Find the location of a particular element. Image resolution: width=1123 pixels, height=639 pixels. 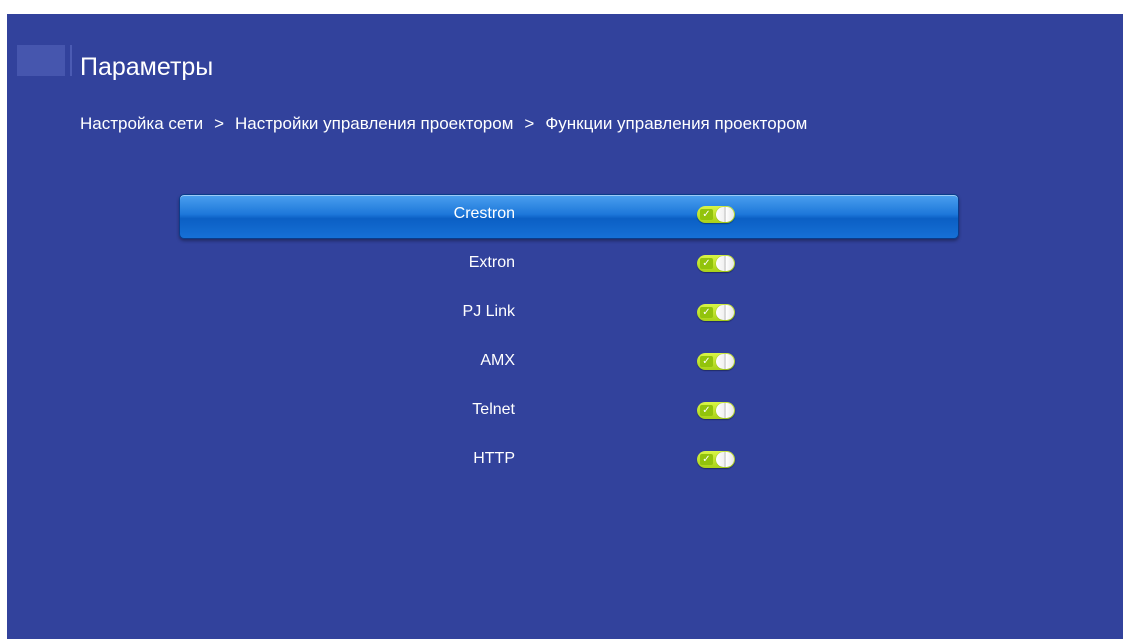

menu-row-label: Extron is located at coordinates (491, 262).